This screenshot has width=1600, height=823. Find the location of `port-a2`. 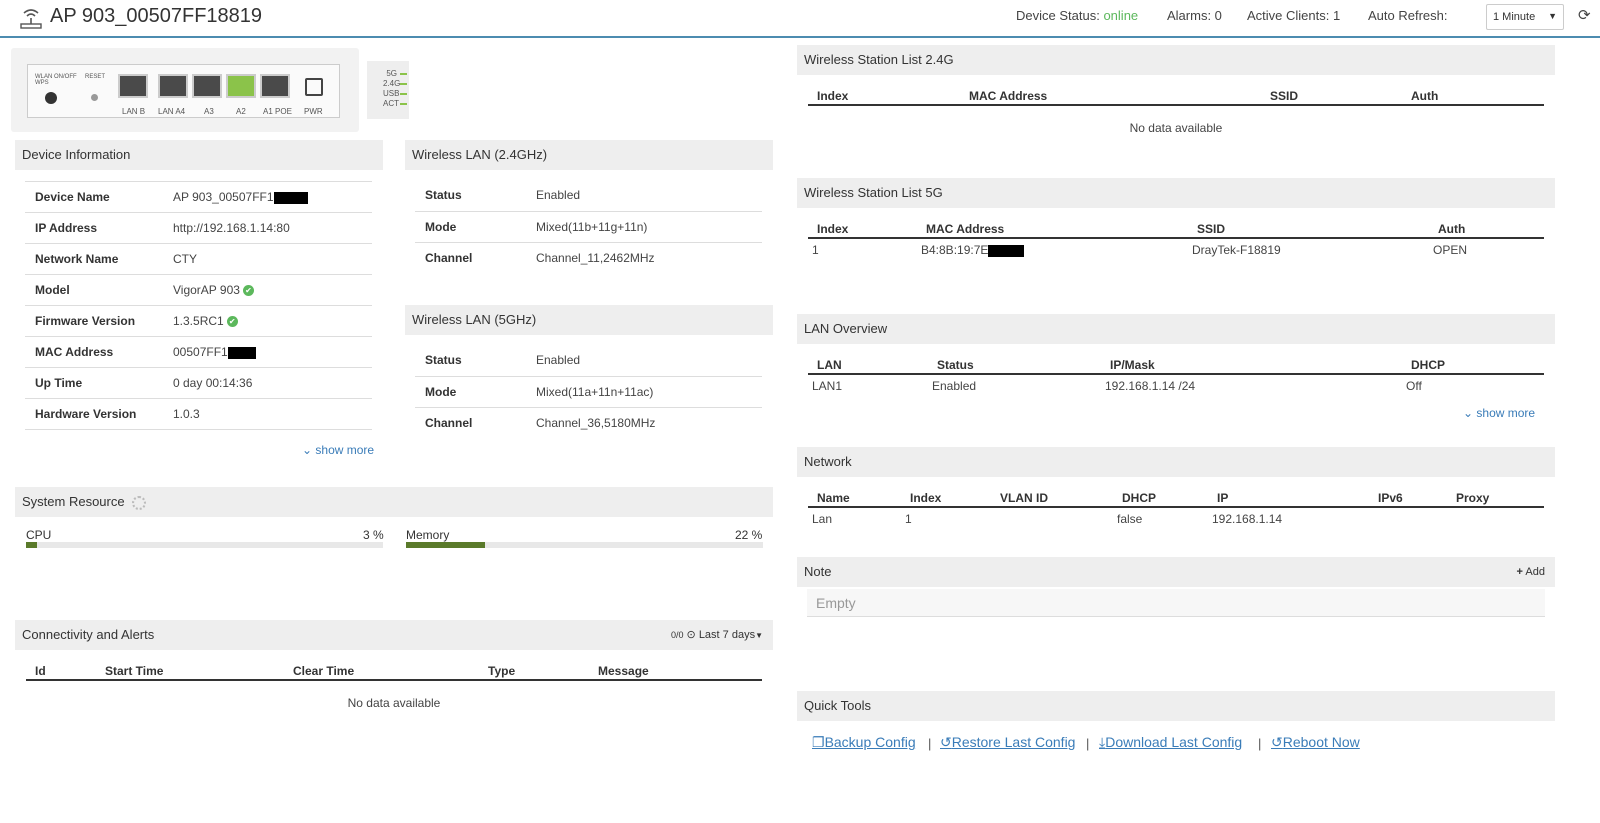

port-a2 is located at coordinates (241, 86).